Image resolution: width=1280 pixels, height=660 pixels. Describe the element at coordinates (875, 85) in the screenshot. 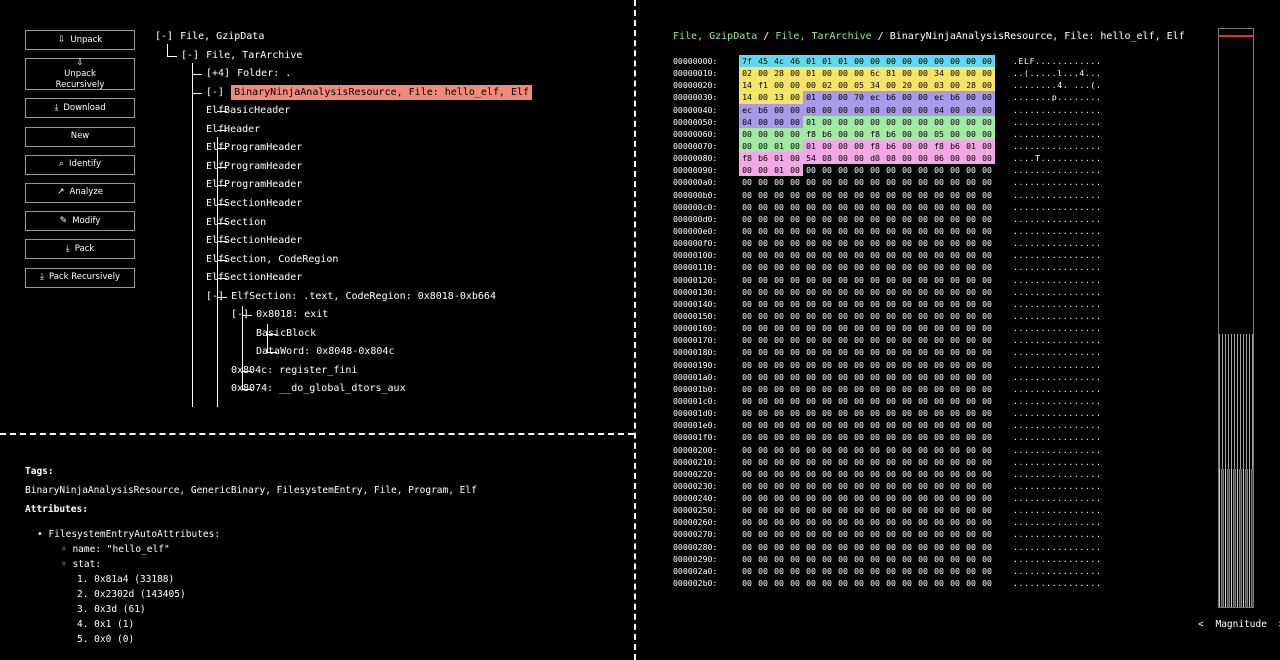

I see `hex-byte: 34` at that location.